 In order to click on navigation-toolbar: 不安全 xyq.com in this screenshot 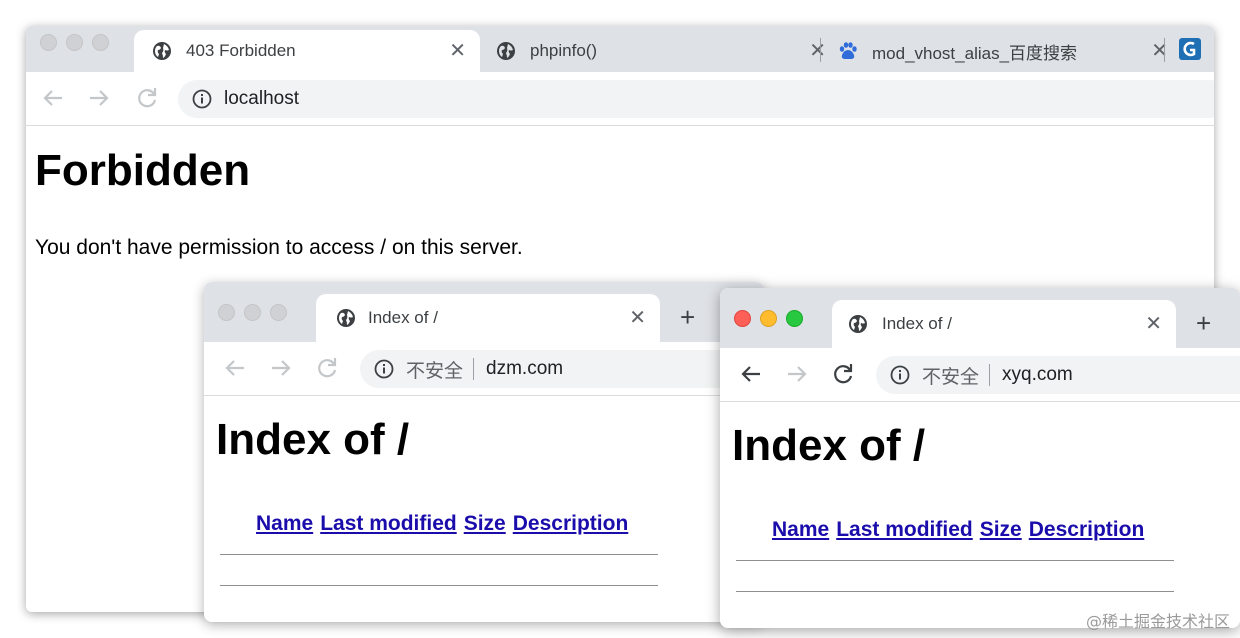, I will do `click(980, 375)`.